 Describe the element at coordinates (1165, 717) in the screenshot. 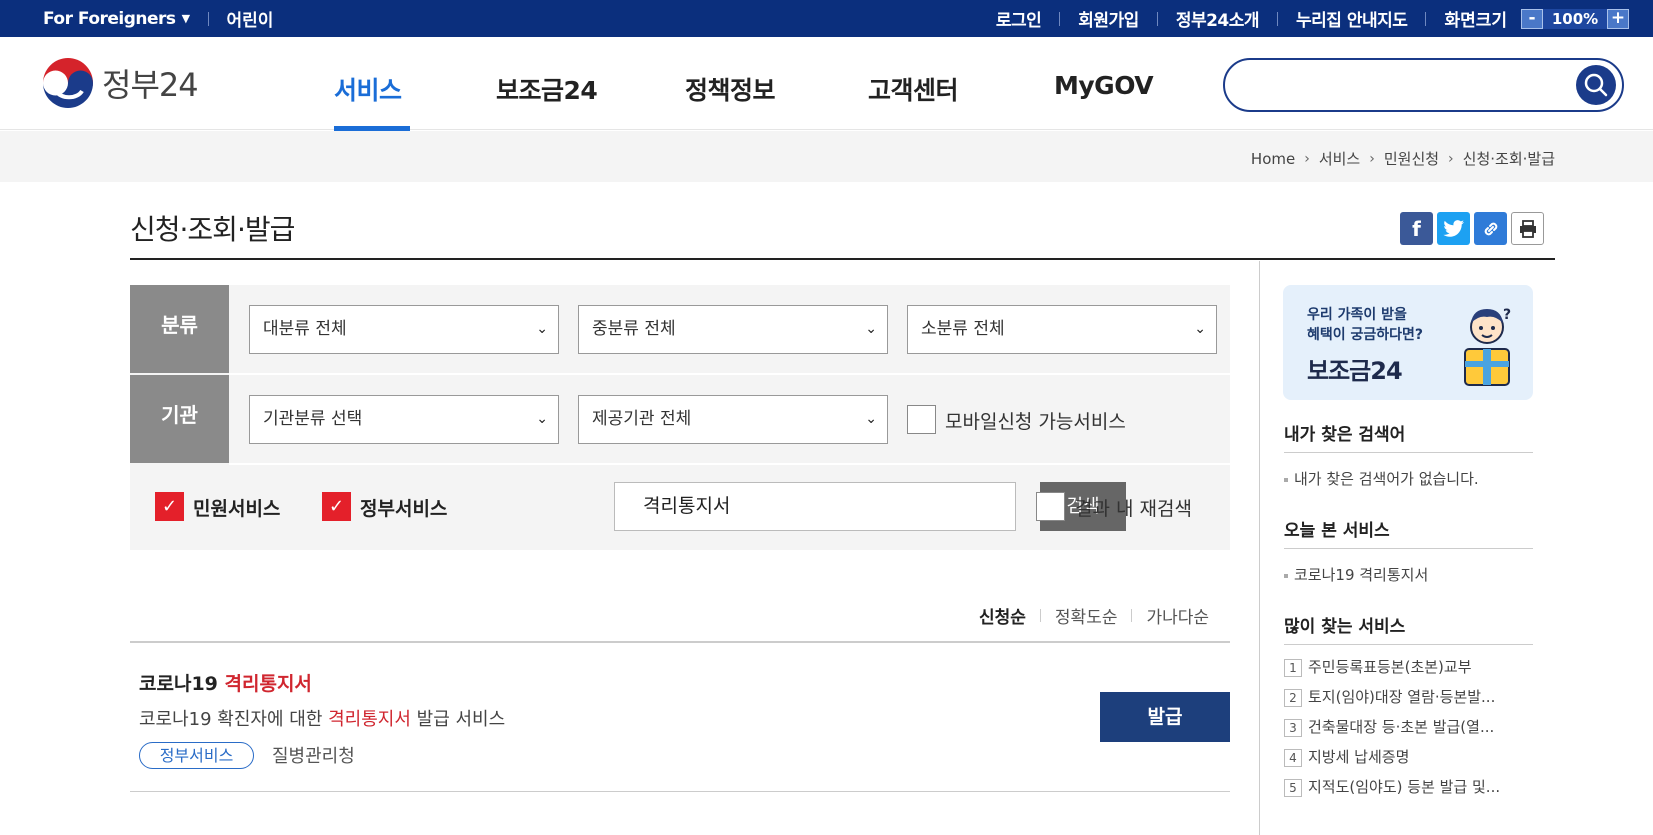

I see `issue-button: 발급` at that location.